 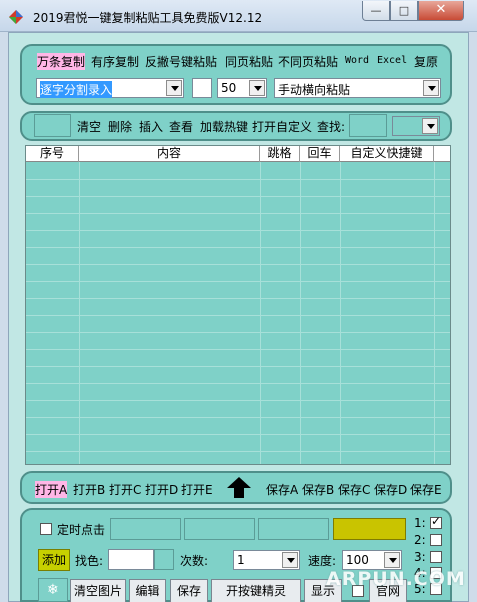 I want to click on save-e-button: 保存E, so click(x=426, y=489).